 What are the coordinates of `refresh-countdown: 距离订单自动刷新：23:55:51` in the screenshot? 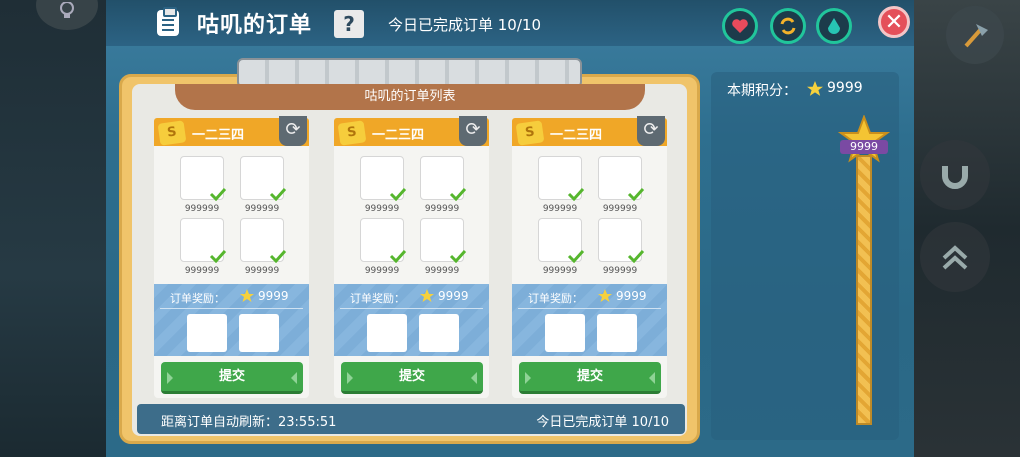 It's located at (249, 422).